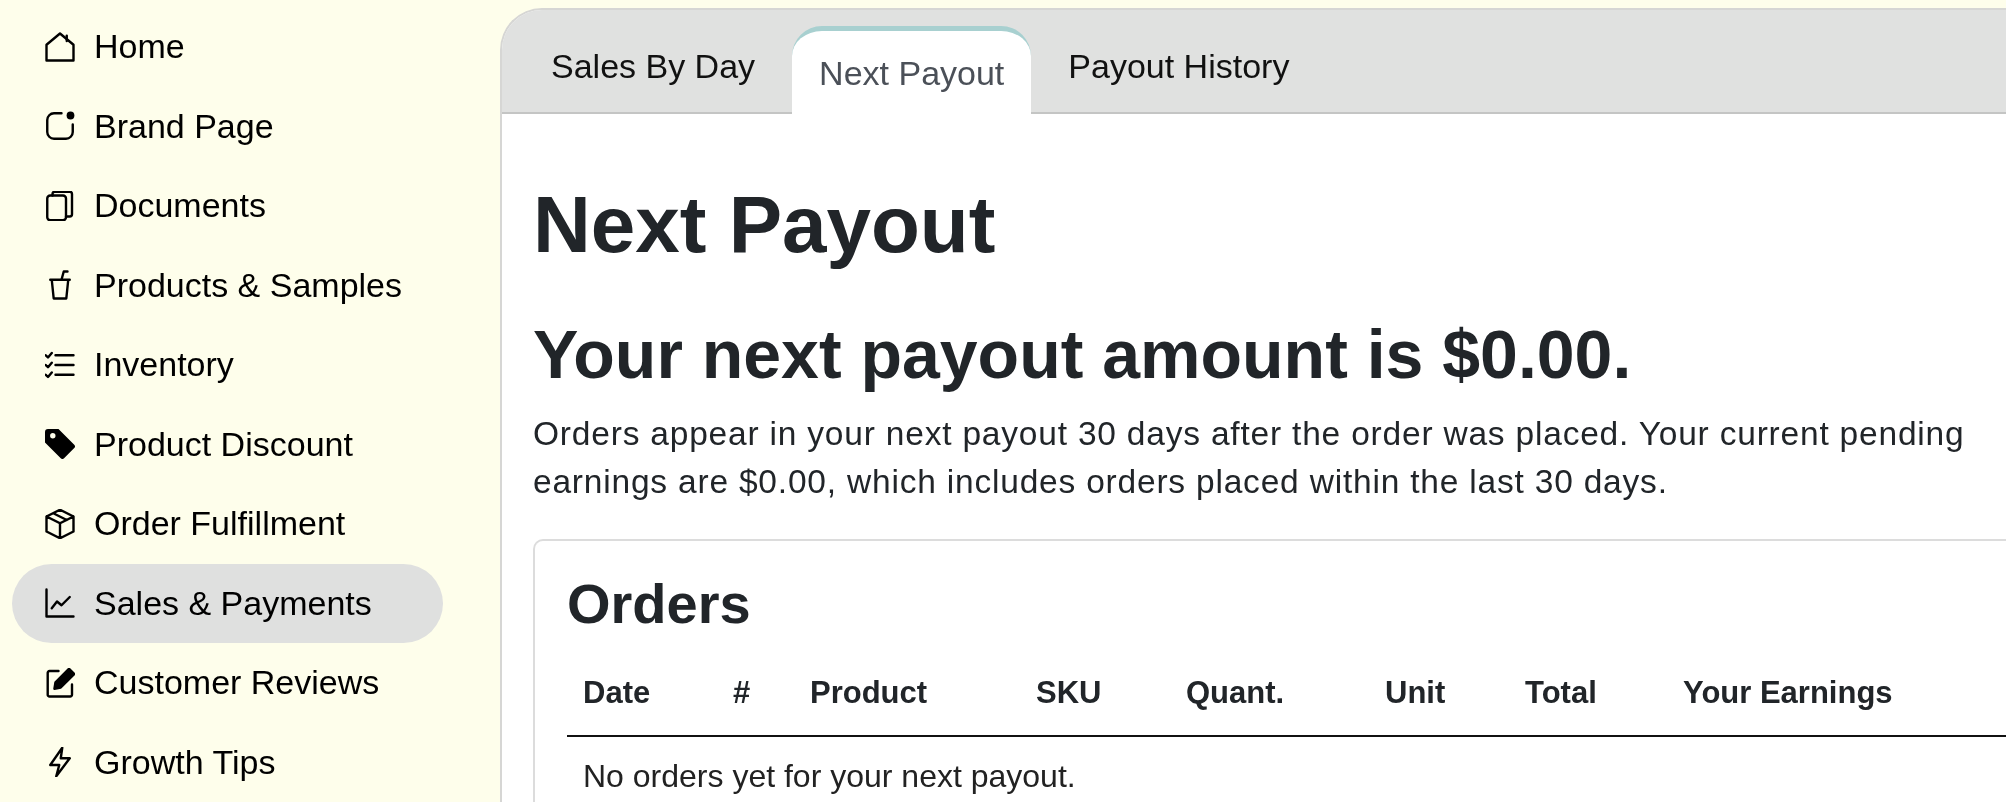  Describe the element at coordinates (60, 364) in the screenshot. I see `checklist-icon` at that location.